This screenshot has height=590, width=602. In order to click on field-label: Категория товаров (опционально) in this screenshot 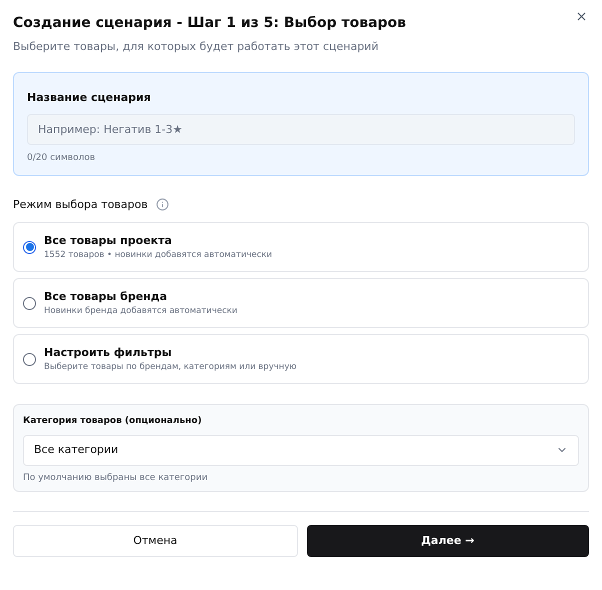, I will do `click(113, 421)`.